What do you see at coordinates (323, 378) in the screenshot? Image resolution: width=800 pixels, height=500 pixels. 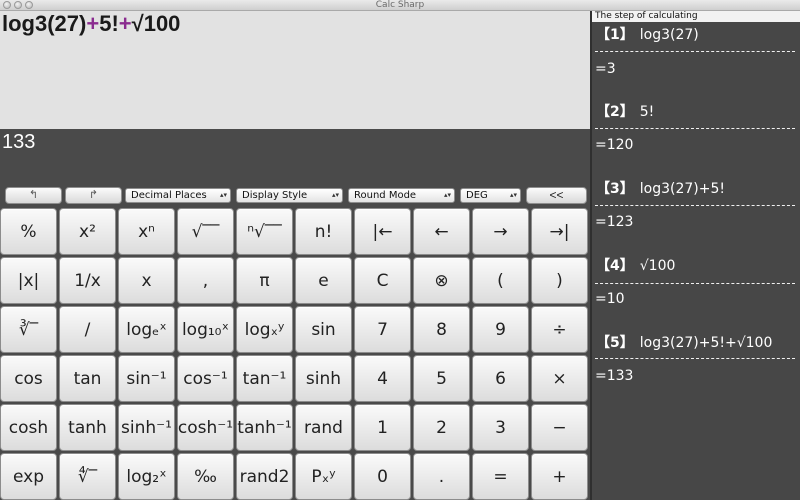 I see `key-3-5: sinh` at bounding box center [323, 378].